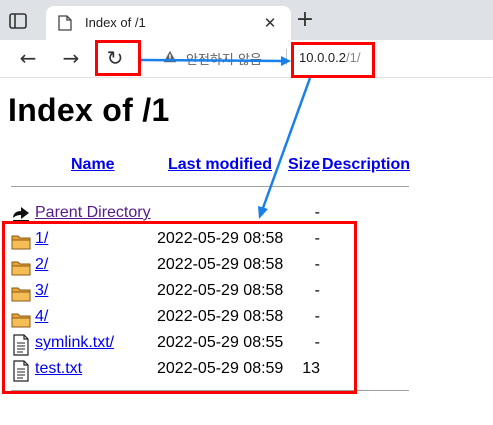  Describe the element at coordinates (211, 60) in the screenshot. I see `arrow-reload-to-address` at that location.